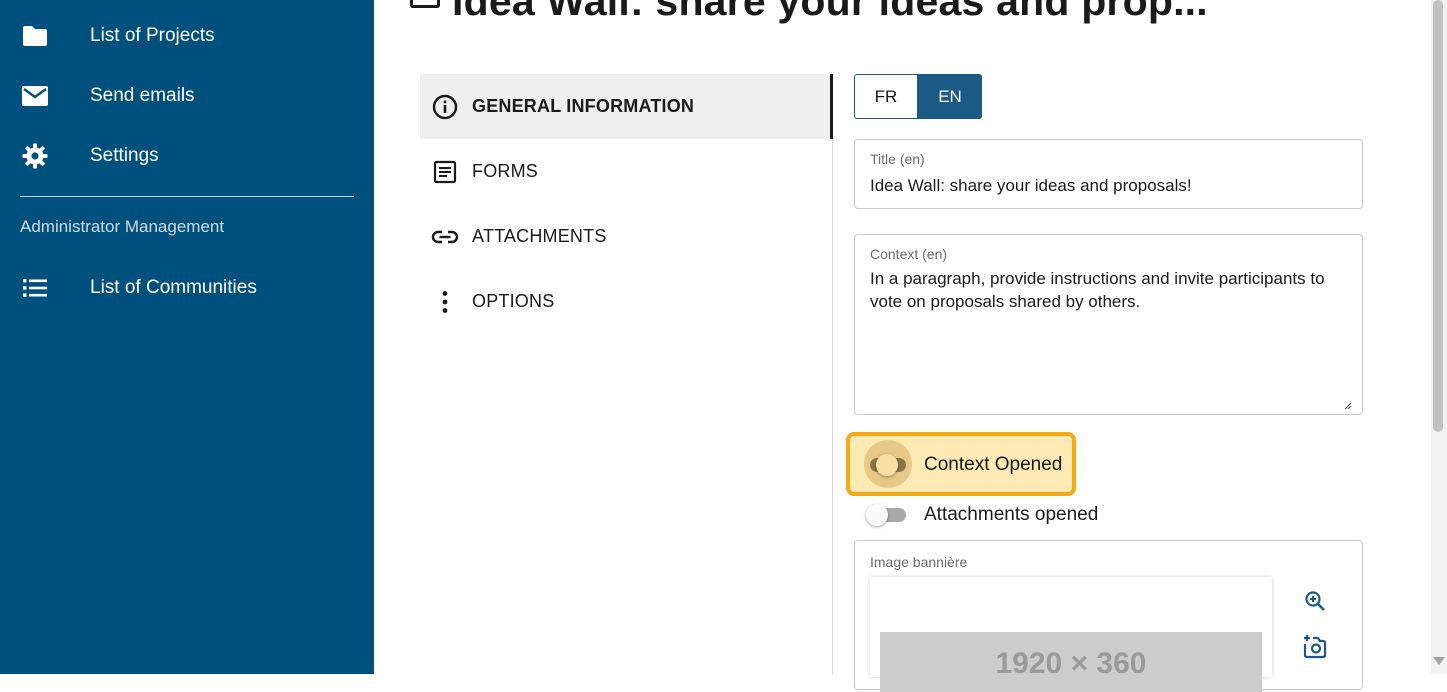 Image resolution: width=1447 pixels, height=692 pixels. What do you see at coordinates (187, 156) in the screenshot?
I see `sidebar-item-settings: Settings` at bounding box center [187, 156].